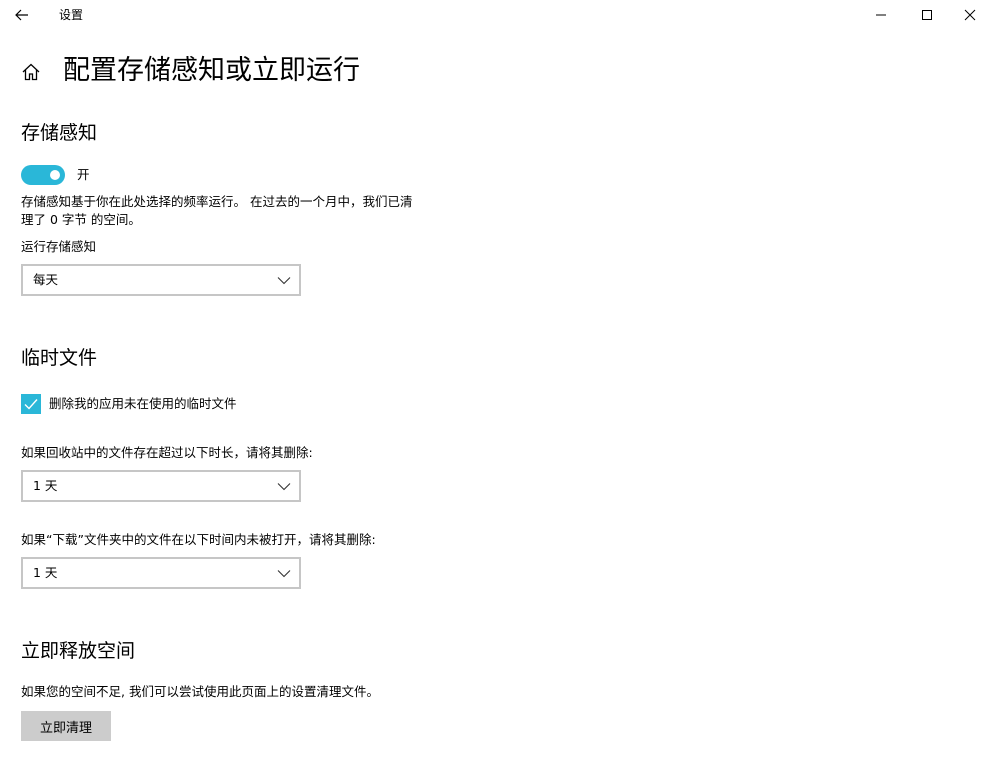 The width and height of the screenshot is (989, 761). I want to click on storage-sense-description-line1: 存储感知基于你在此处选择的频率运行。 在过去的一个月中，我们已清, so click(217, 201).